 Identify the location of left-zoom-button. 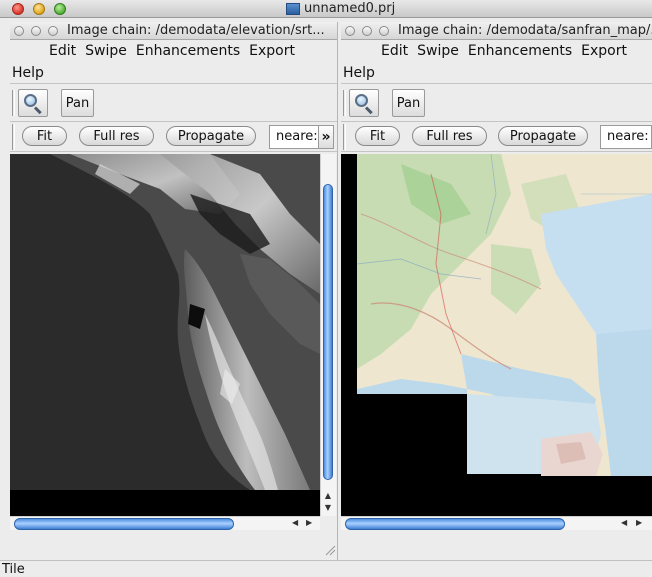
(33, 103).